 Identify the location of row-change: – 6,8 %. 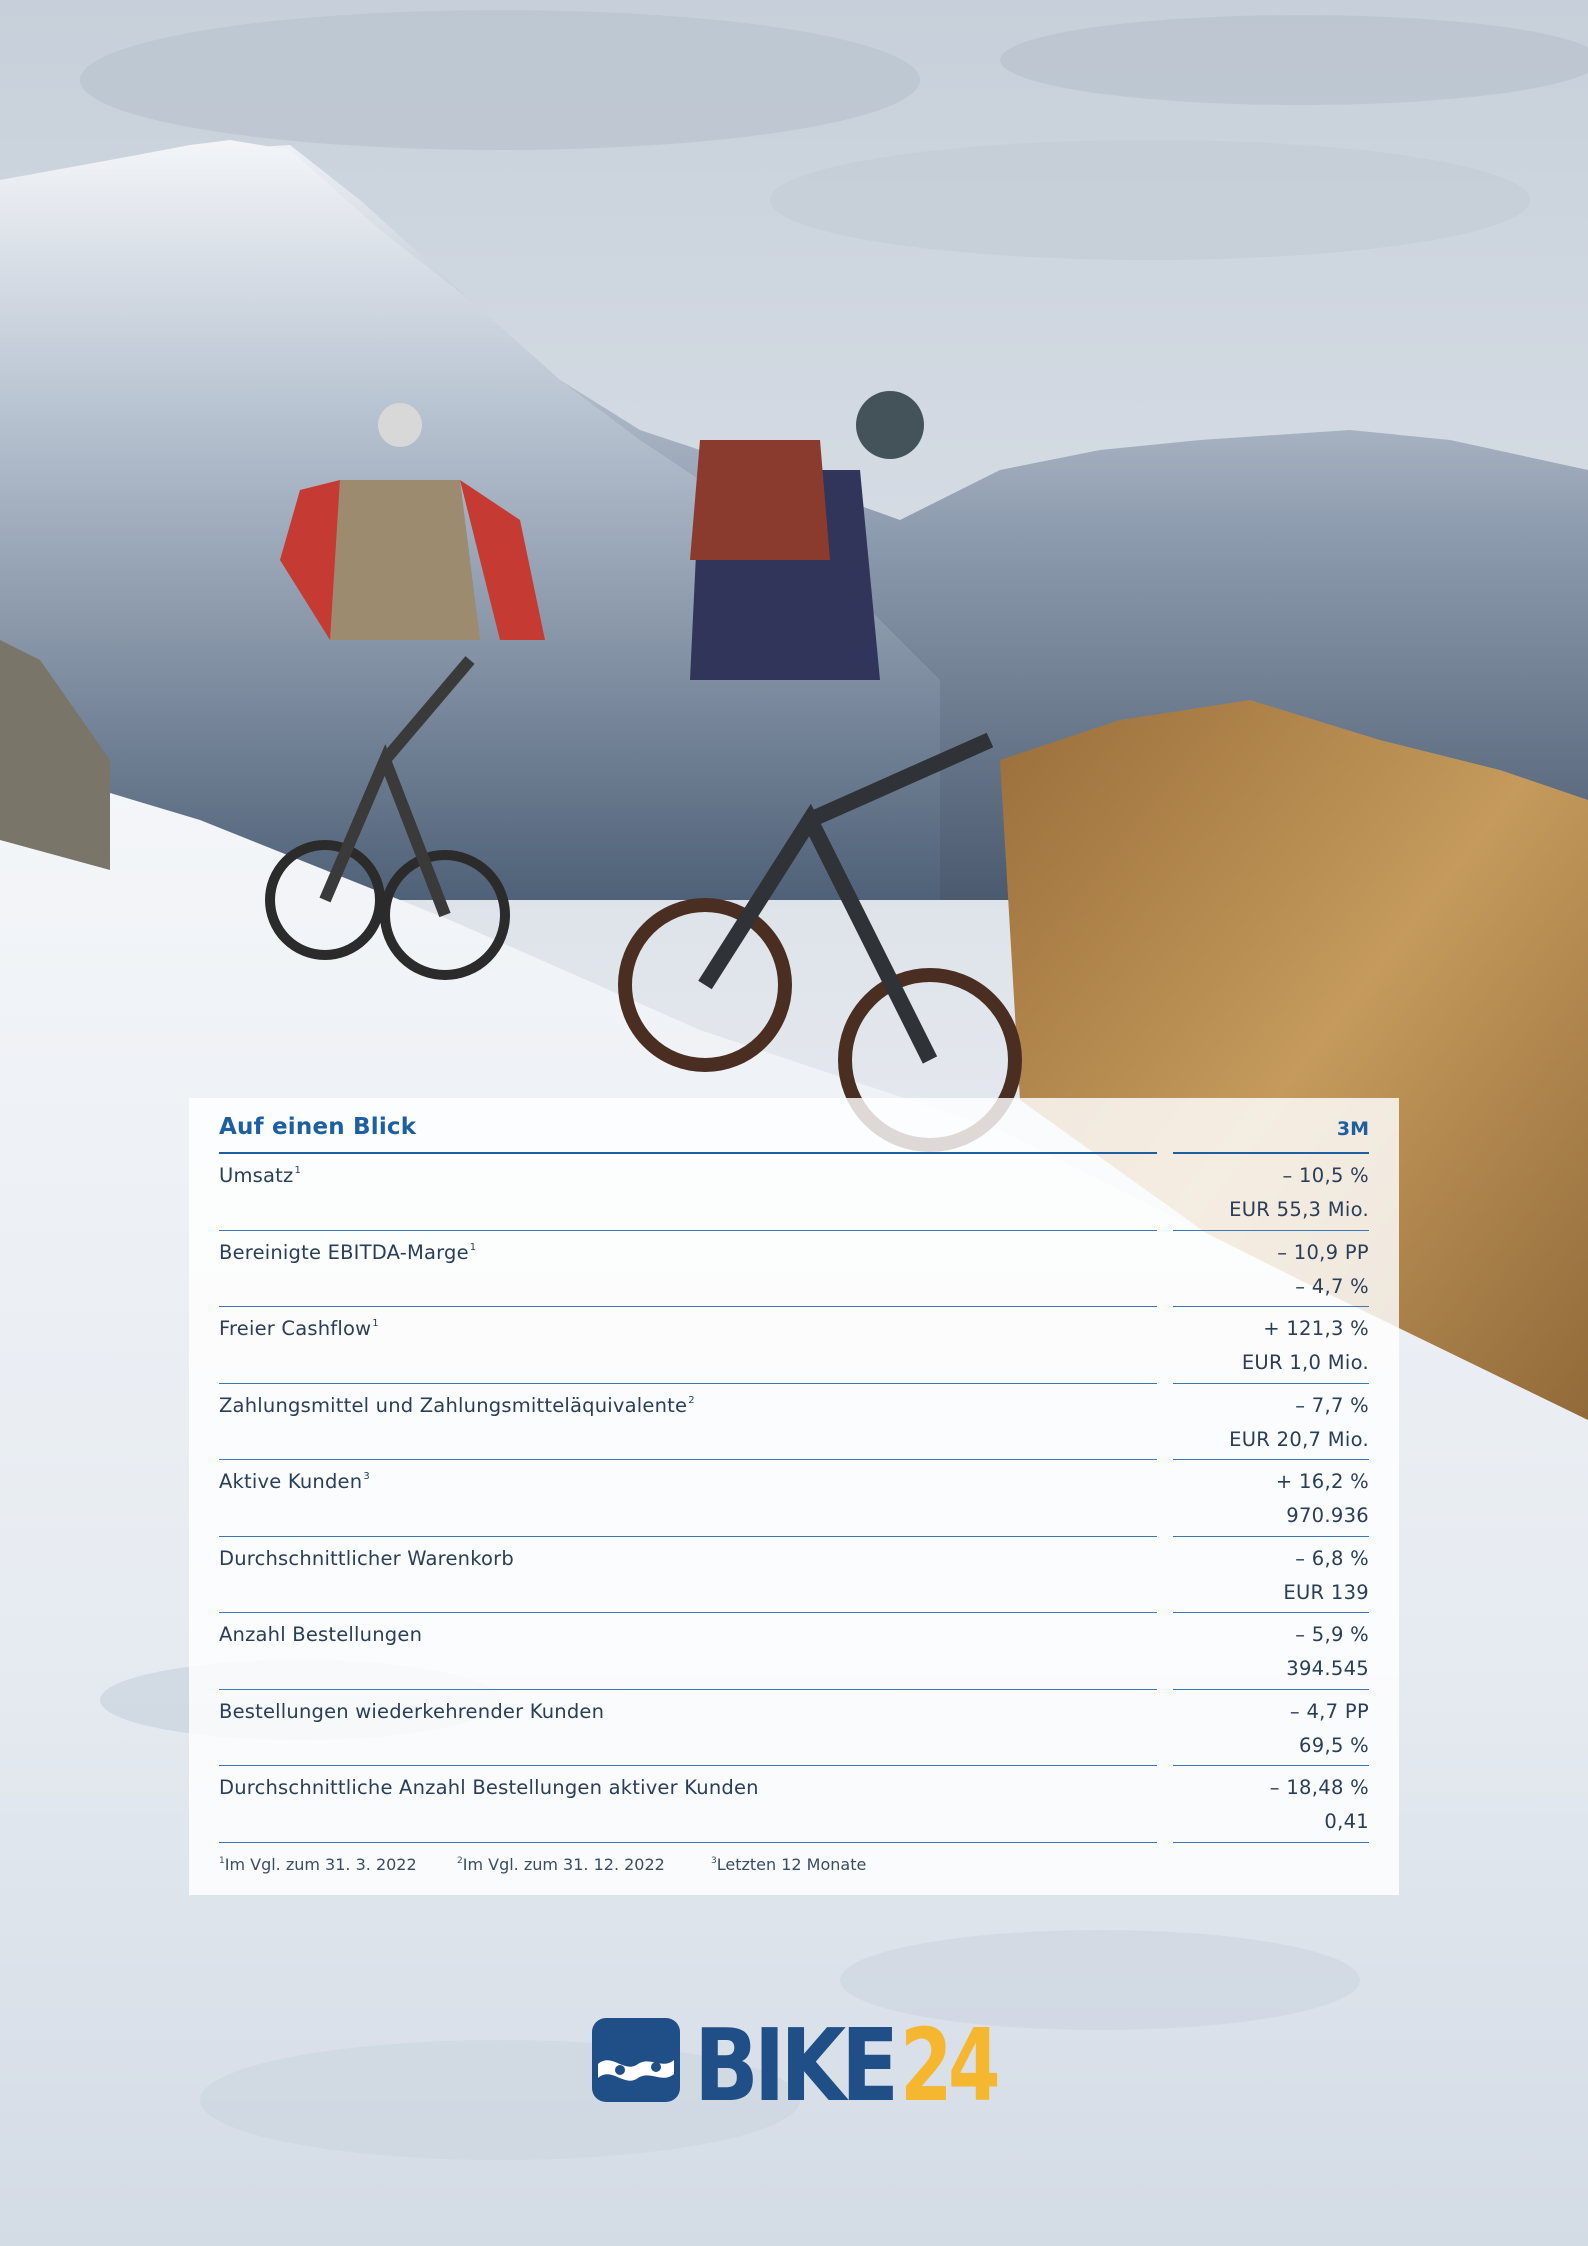
(1332, 1558).